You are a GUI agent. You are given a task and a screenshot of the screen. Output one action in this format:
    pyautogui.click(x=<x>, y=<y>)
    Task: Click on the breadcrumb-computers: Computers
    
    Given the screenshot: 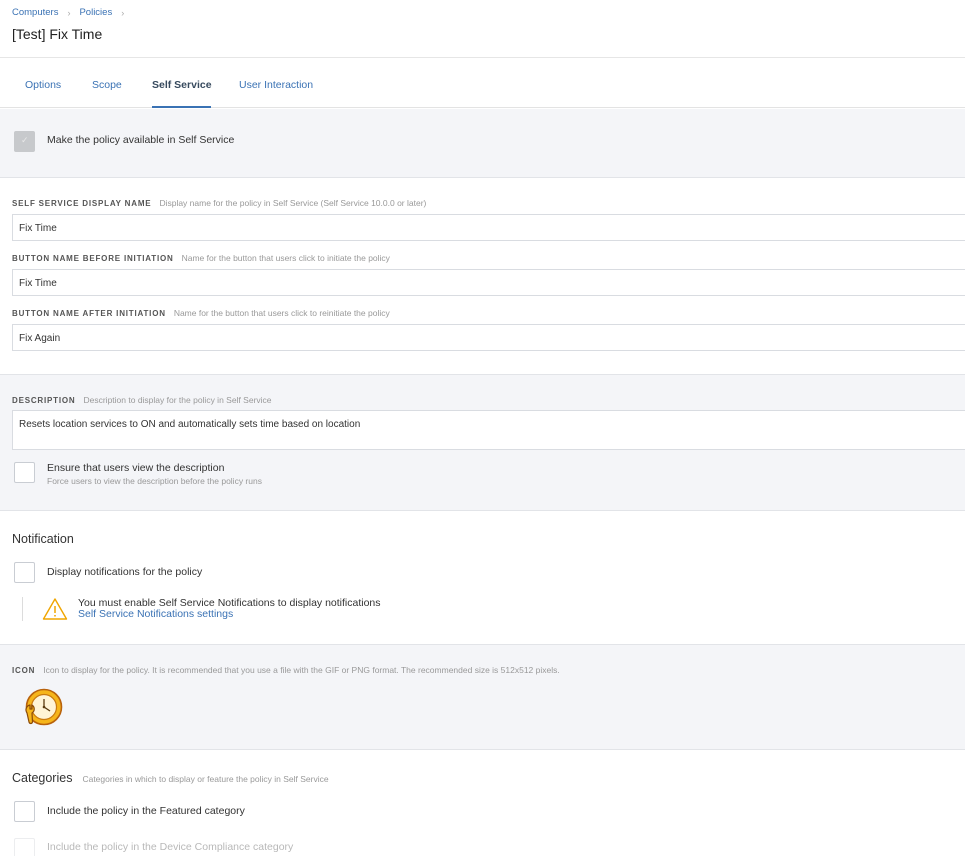 What is the action you would take?
    pyautogui.click(x=35, y=12)
    